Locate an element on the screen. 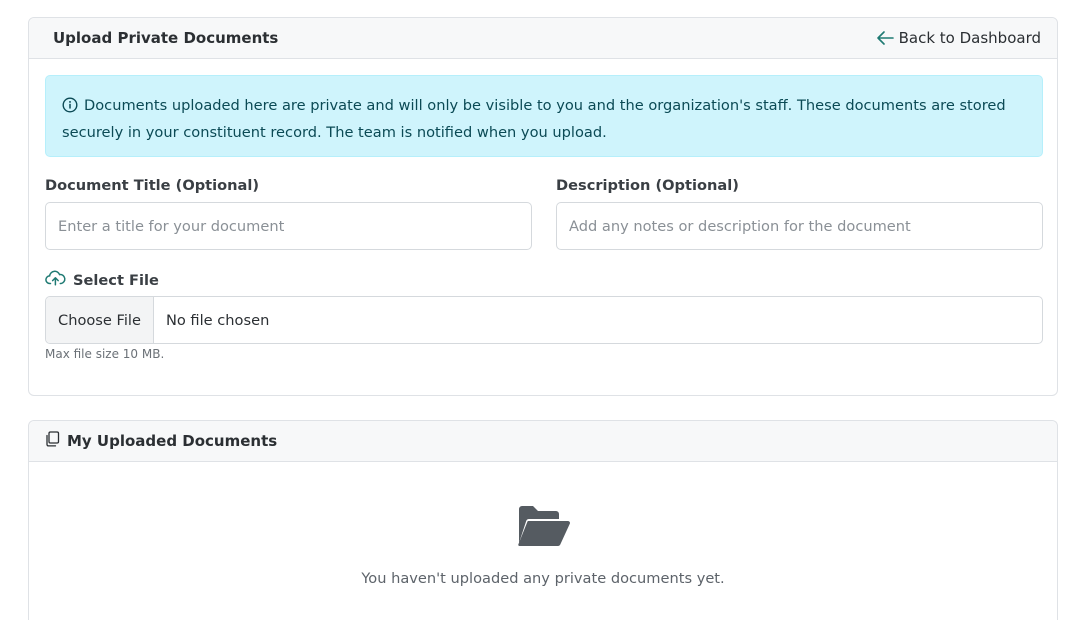 This screenshot has width=1090, height=620. description-label: Description (Optional) is located at coordinates (647, 185).